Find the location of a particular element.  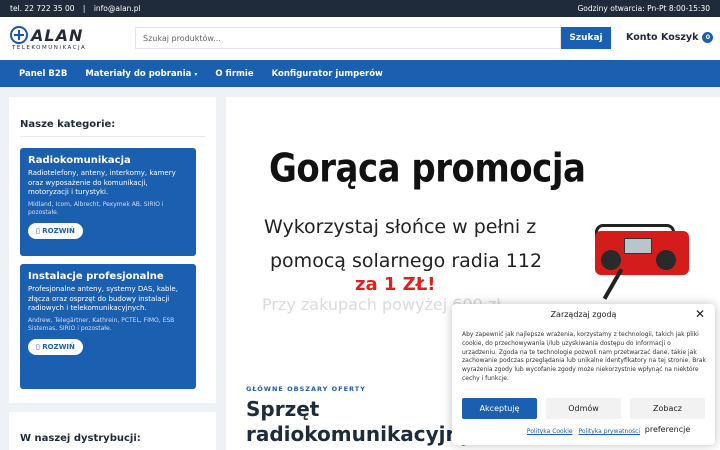

cart-link: Koszyk 0 is located at coordinates (687, 37).